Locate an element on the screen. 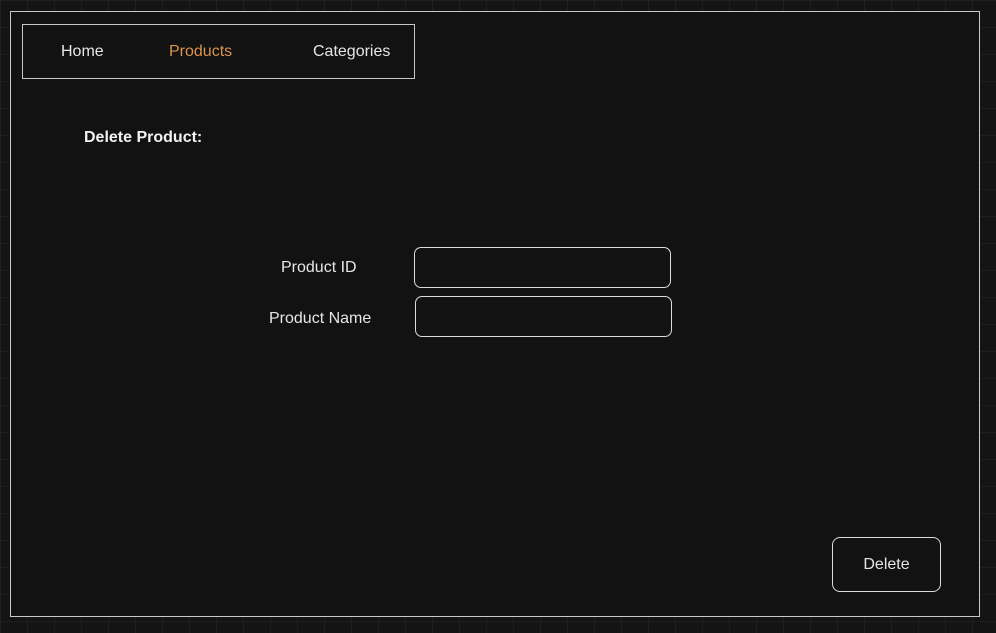 The width and height of the screenshot is (996, 633). product-name-label: Product Name is located at coordinates (320, 318).